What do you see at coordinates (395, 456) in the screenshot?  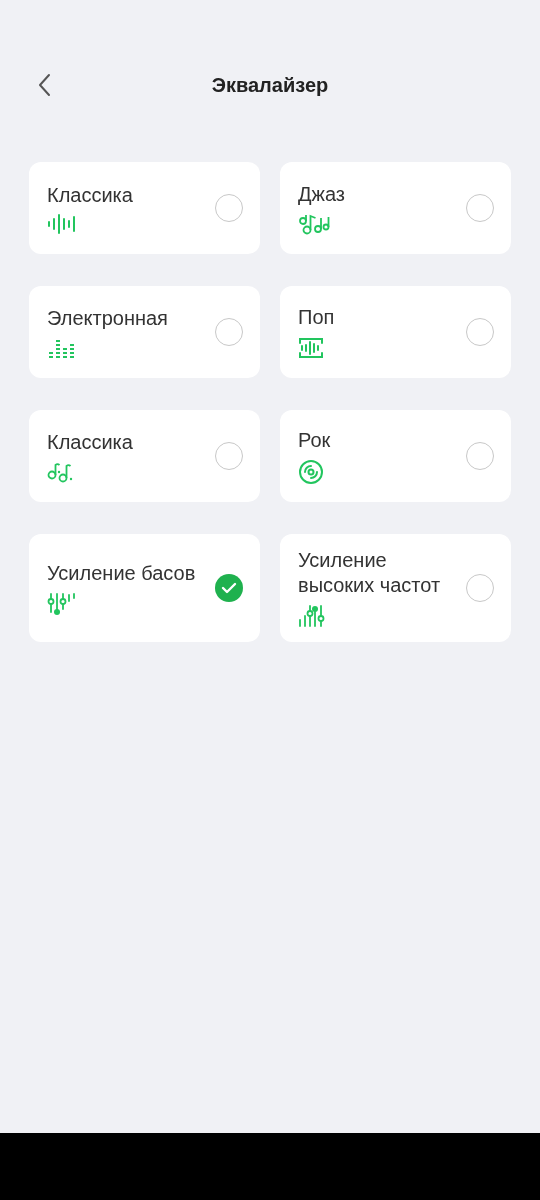 I see `preset-card: Рок` at bounding box center [395, 456].